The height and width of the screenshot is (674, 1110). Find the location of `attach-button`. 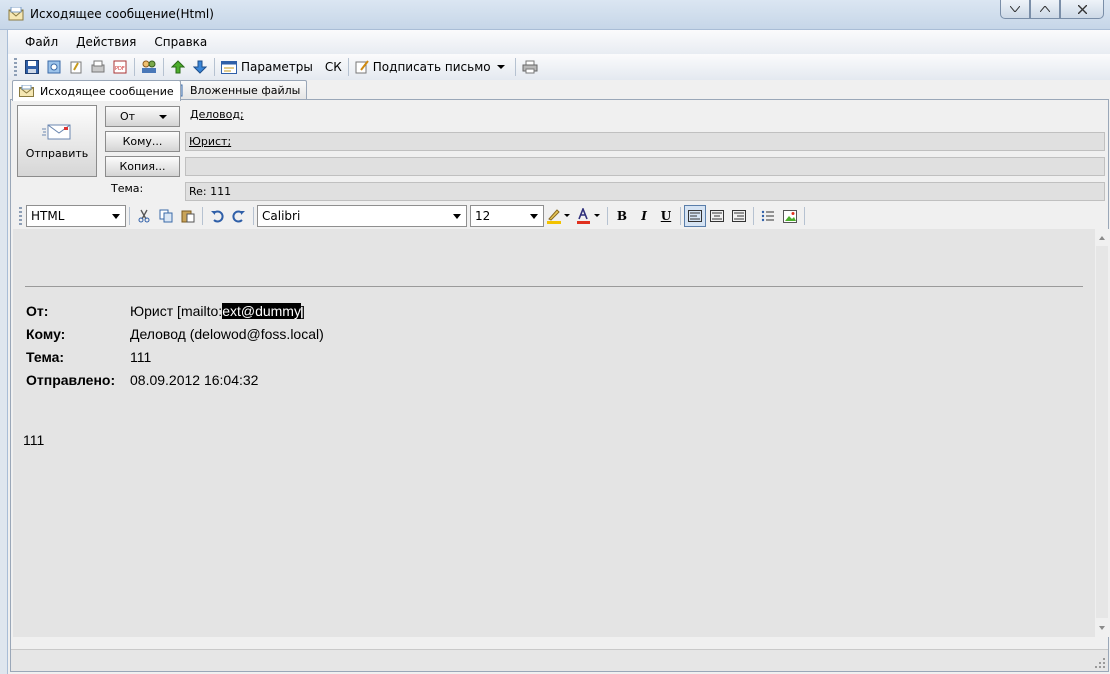

attach-button is located at coordinates (76, 67).